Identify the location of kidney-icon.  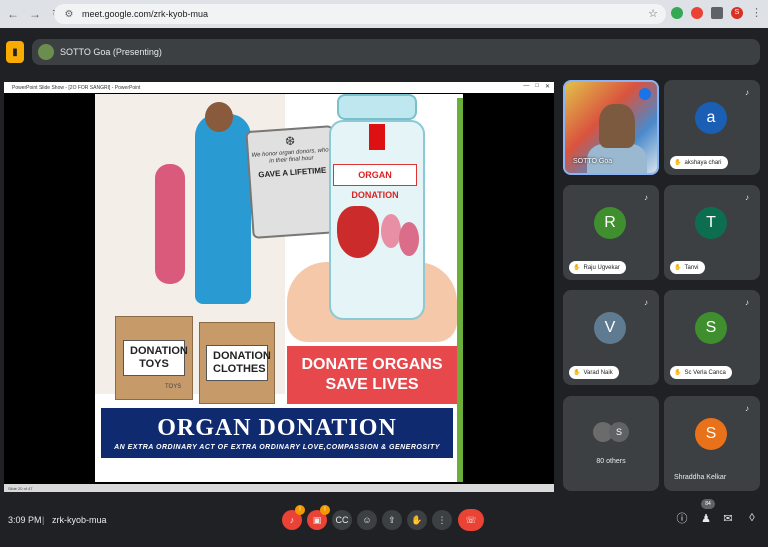
(391, 231).